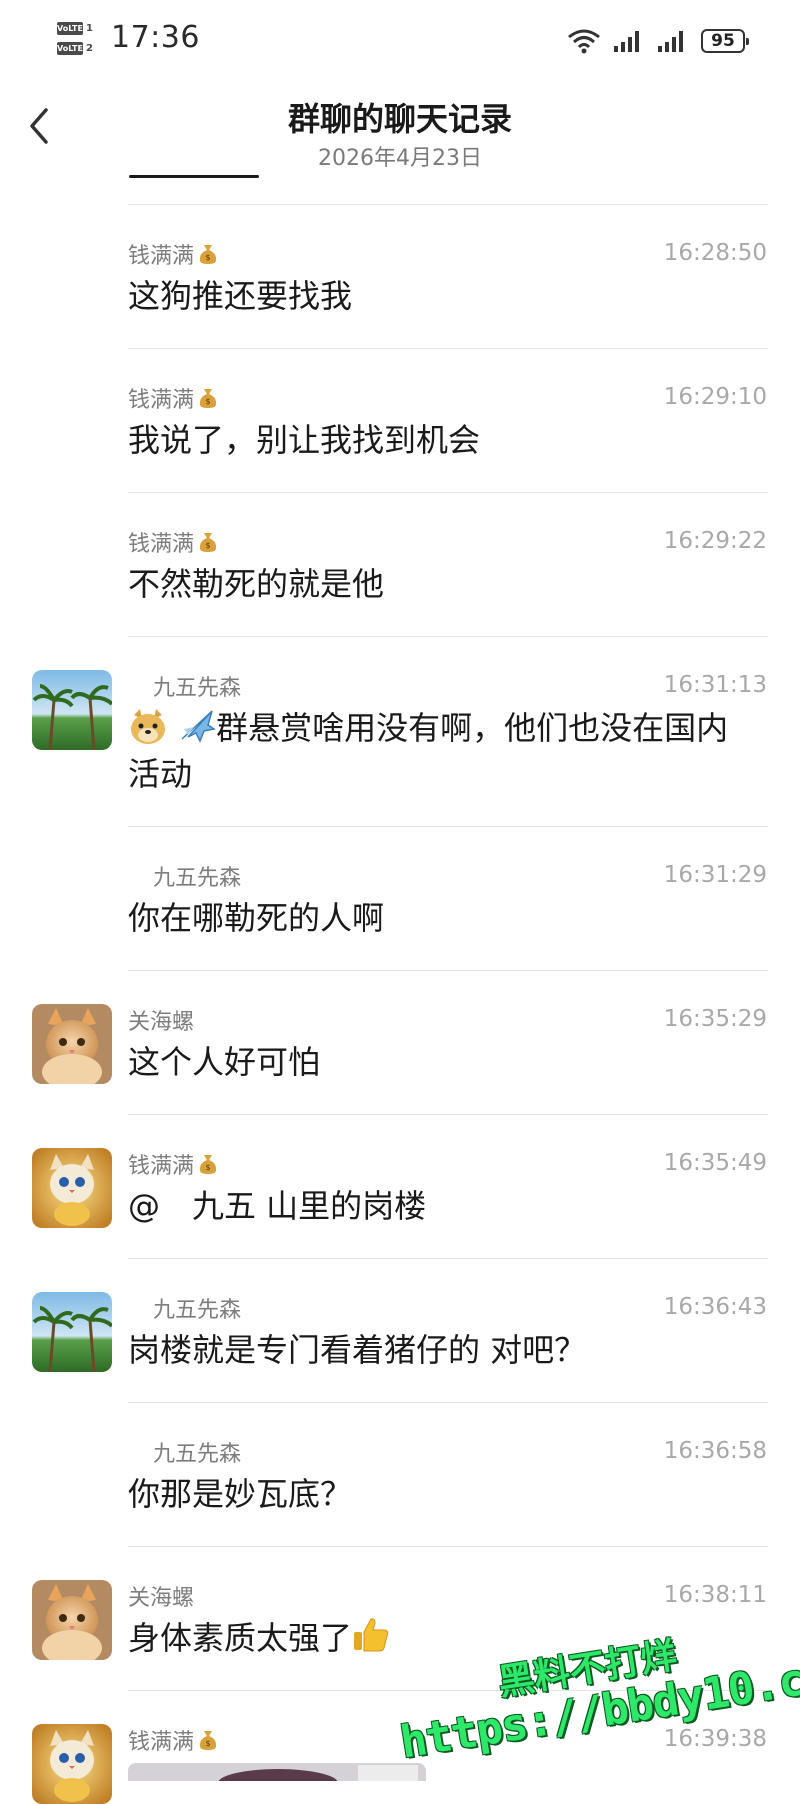  What do you see at coordinates (715, 1739) in the screenshot?
I see `message-time: 16:39:38` at bounding box center [715, 1739].